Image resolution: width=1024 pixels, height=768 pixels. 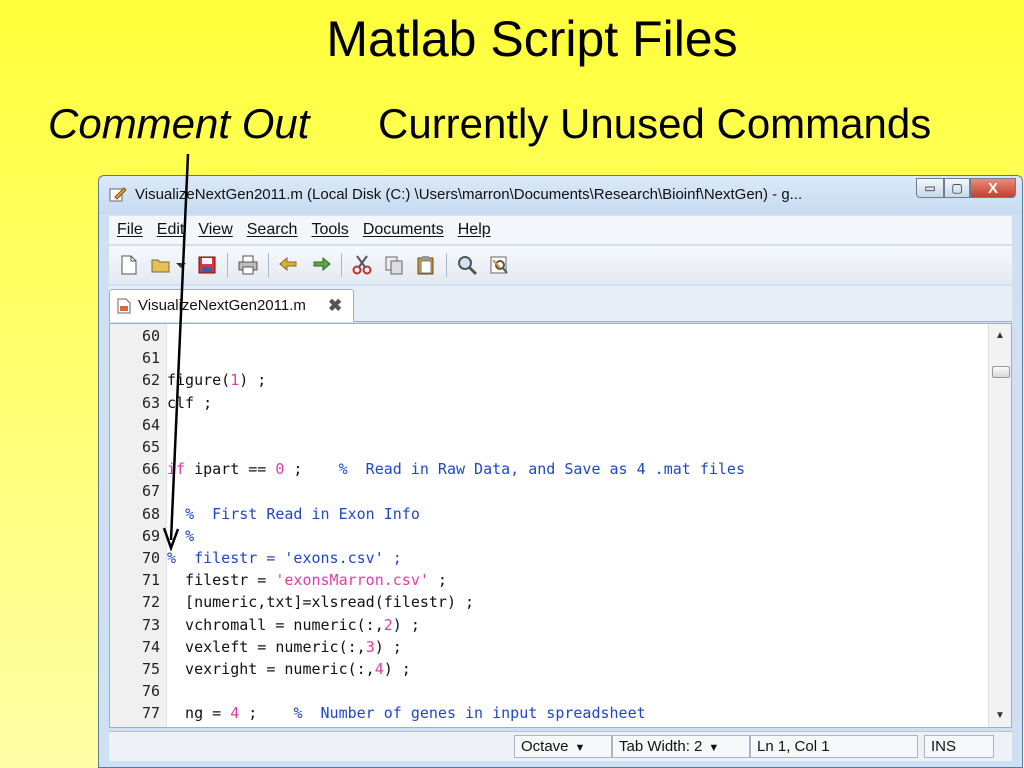 I want to click on code-line: 75 vexright = numeric(:,4) ;, so click(x=545, y=669).